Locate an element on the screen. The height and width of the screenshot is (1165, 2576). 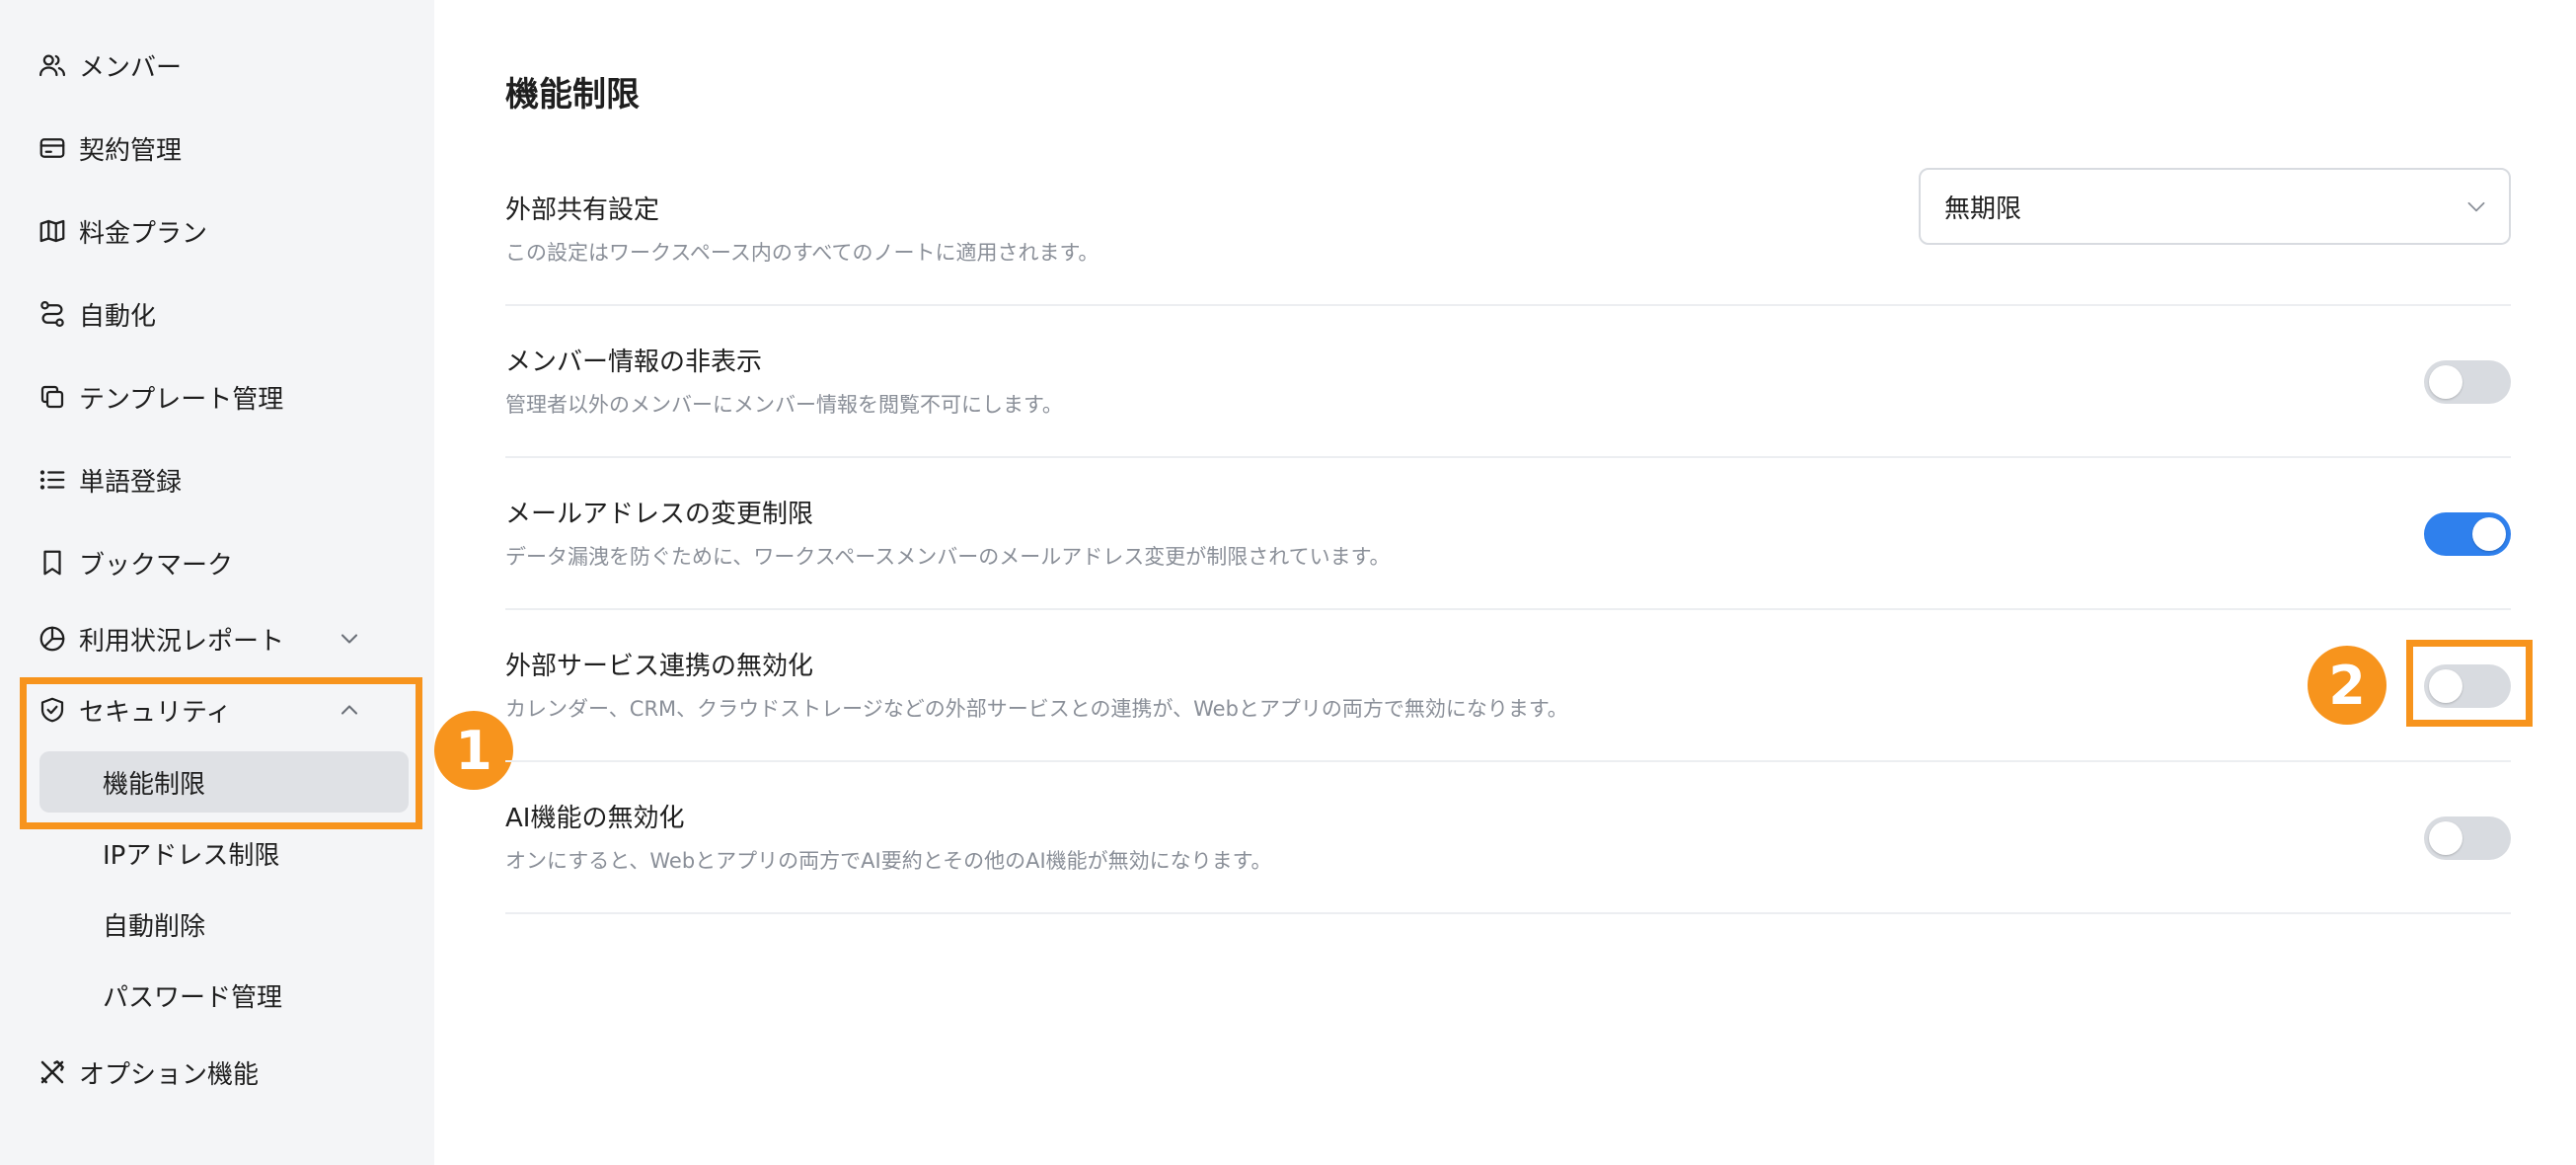
sidebar-item-label: テンプレート管理 is located at coordinates (181, 400).